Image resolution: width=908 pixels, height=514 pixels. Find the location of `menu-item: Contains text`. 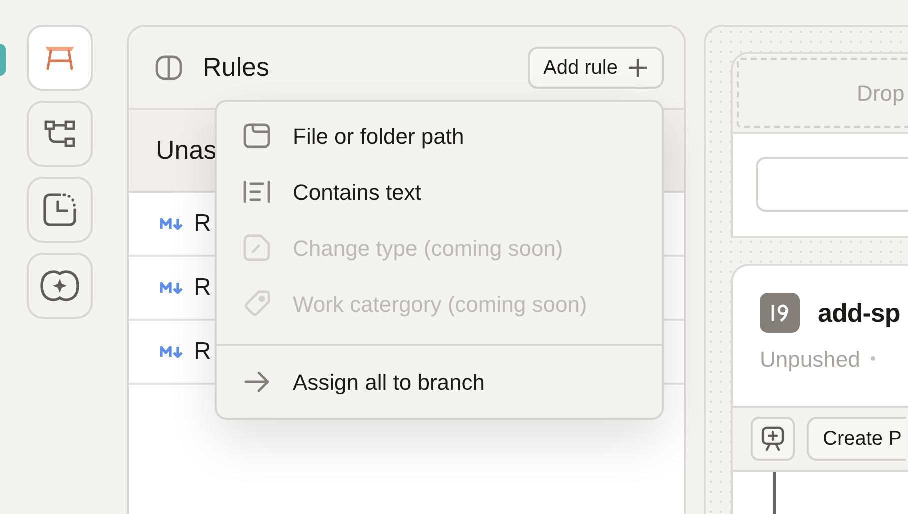

menu-item: Contains text is located at coordinates (439, 192).